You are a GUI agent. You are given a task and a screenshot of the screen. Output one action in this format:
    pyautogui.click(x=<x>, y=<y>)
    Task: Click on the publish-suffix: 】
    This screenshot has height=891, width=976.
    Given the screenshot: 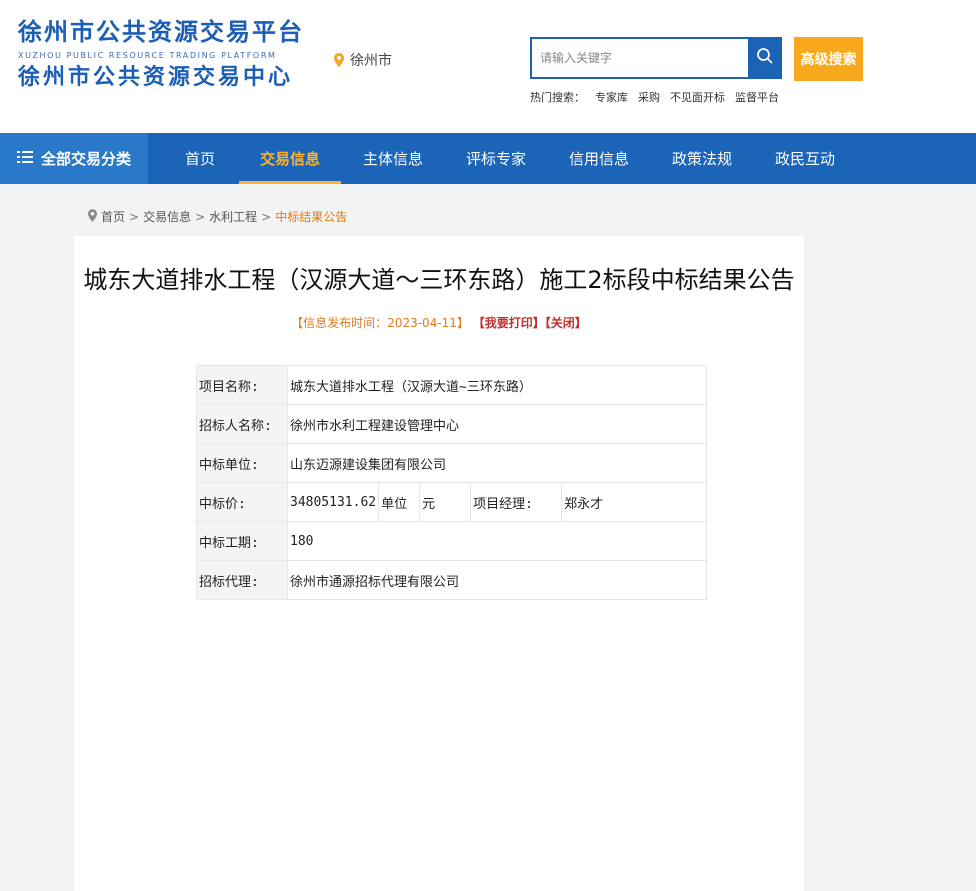 What is the action you would take?
    pyautogui.click(x=462, y=323)
    